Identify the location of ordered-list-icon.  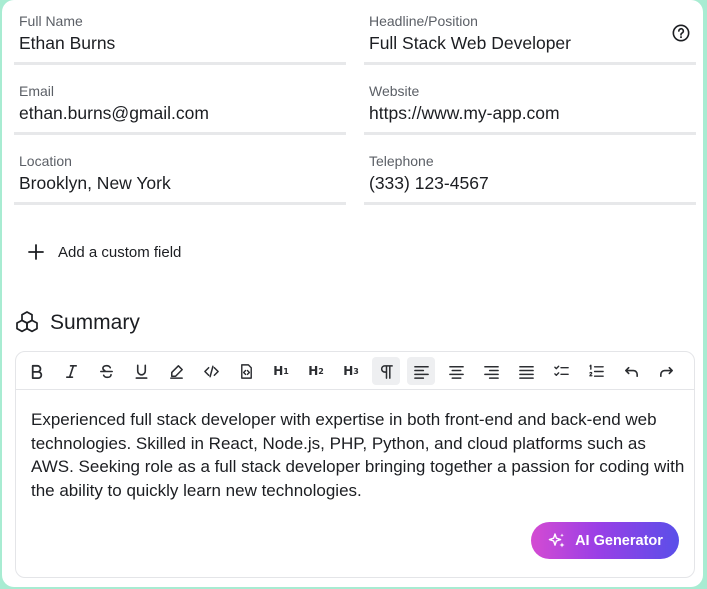
(596, 371).